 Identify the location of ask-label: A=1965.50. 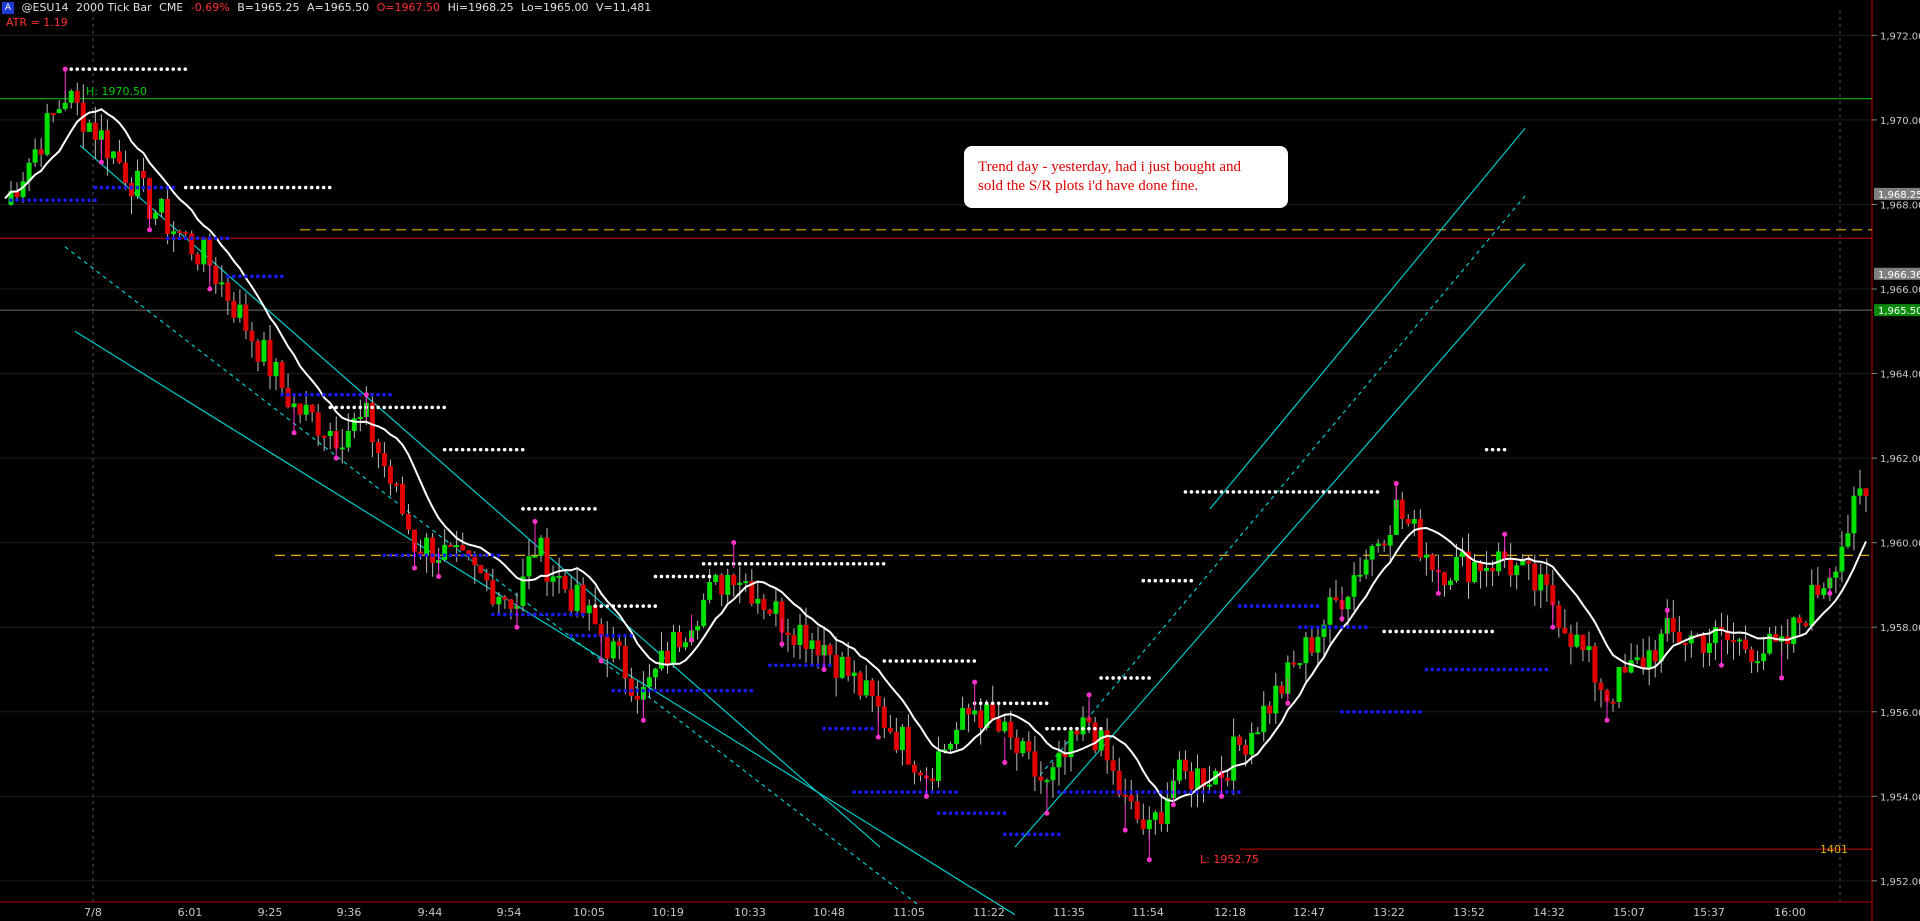
(338, 7).